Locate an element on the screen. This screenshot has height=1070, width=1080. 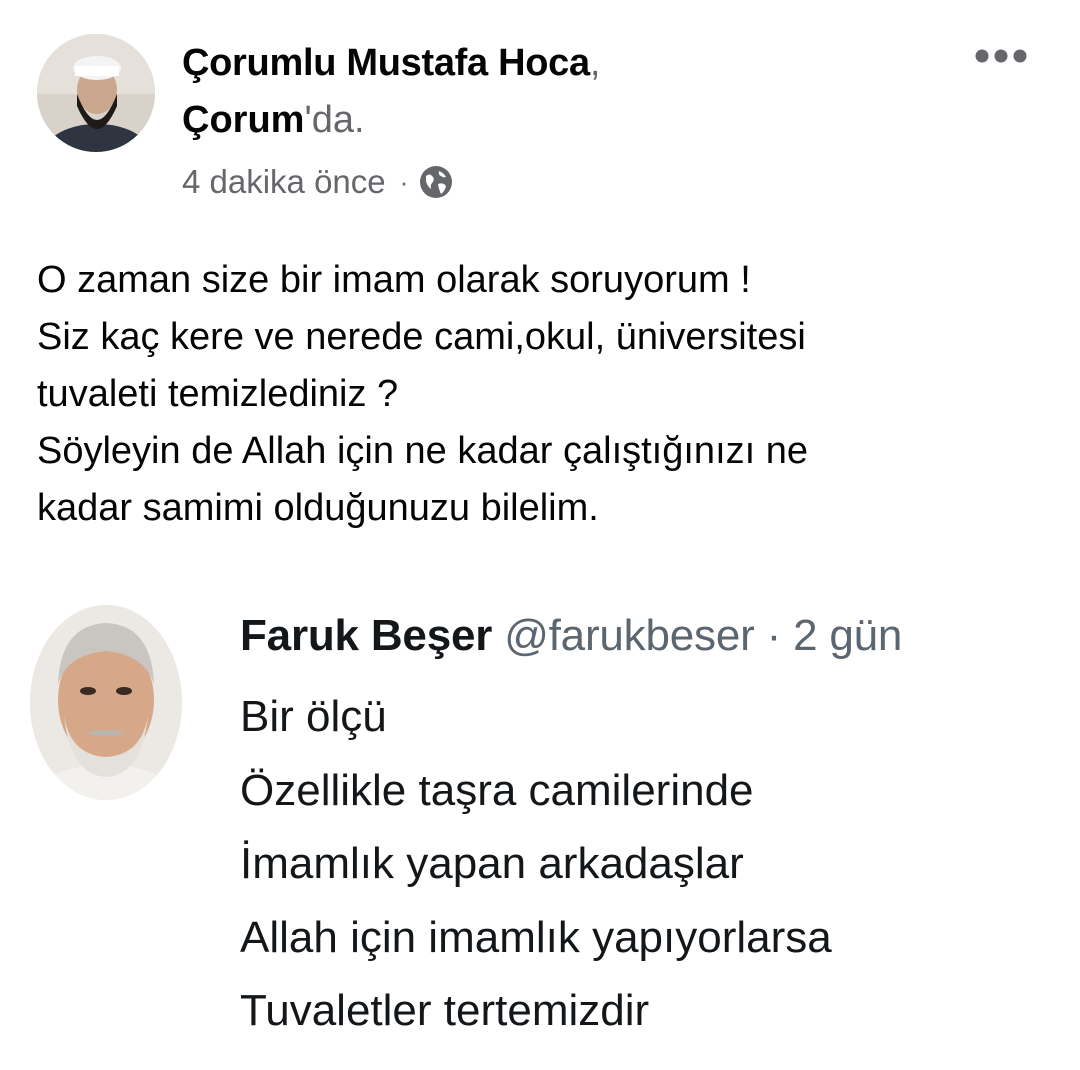
quoted-tweet-time: 2 gün is located at coordinates (848, 635).